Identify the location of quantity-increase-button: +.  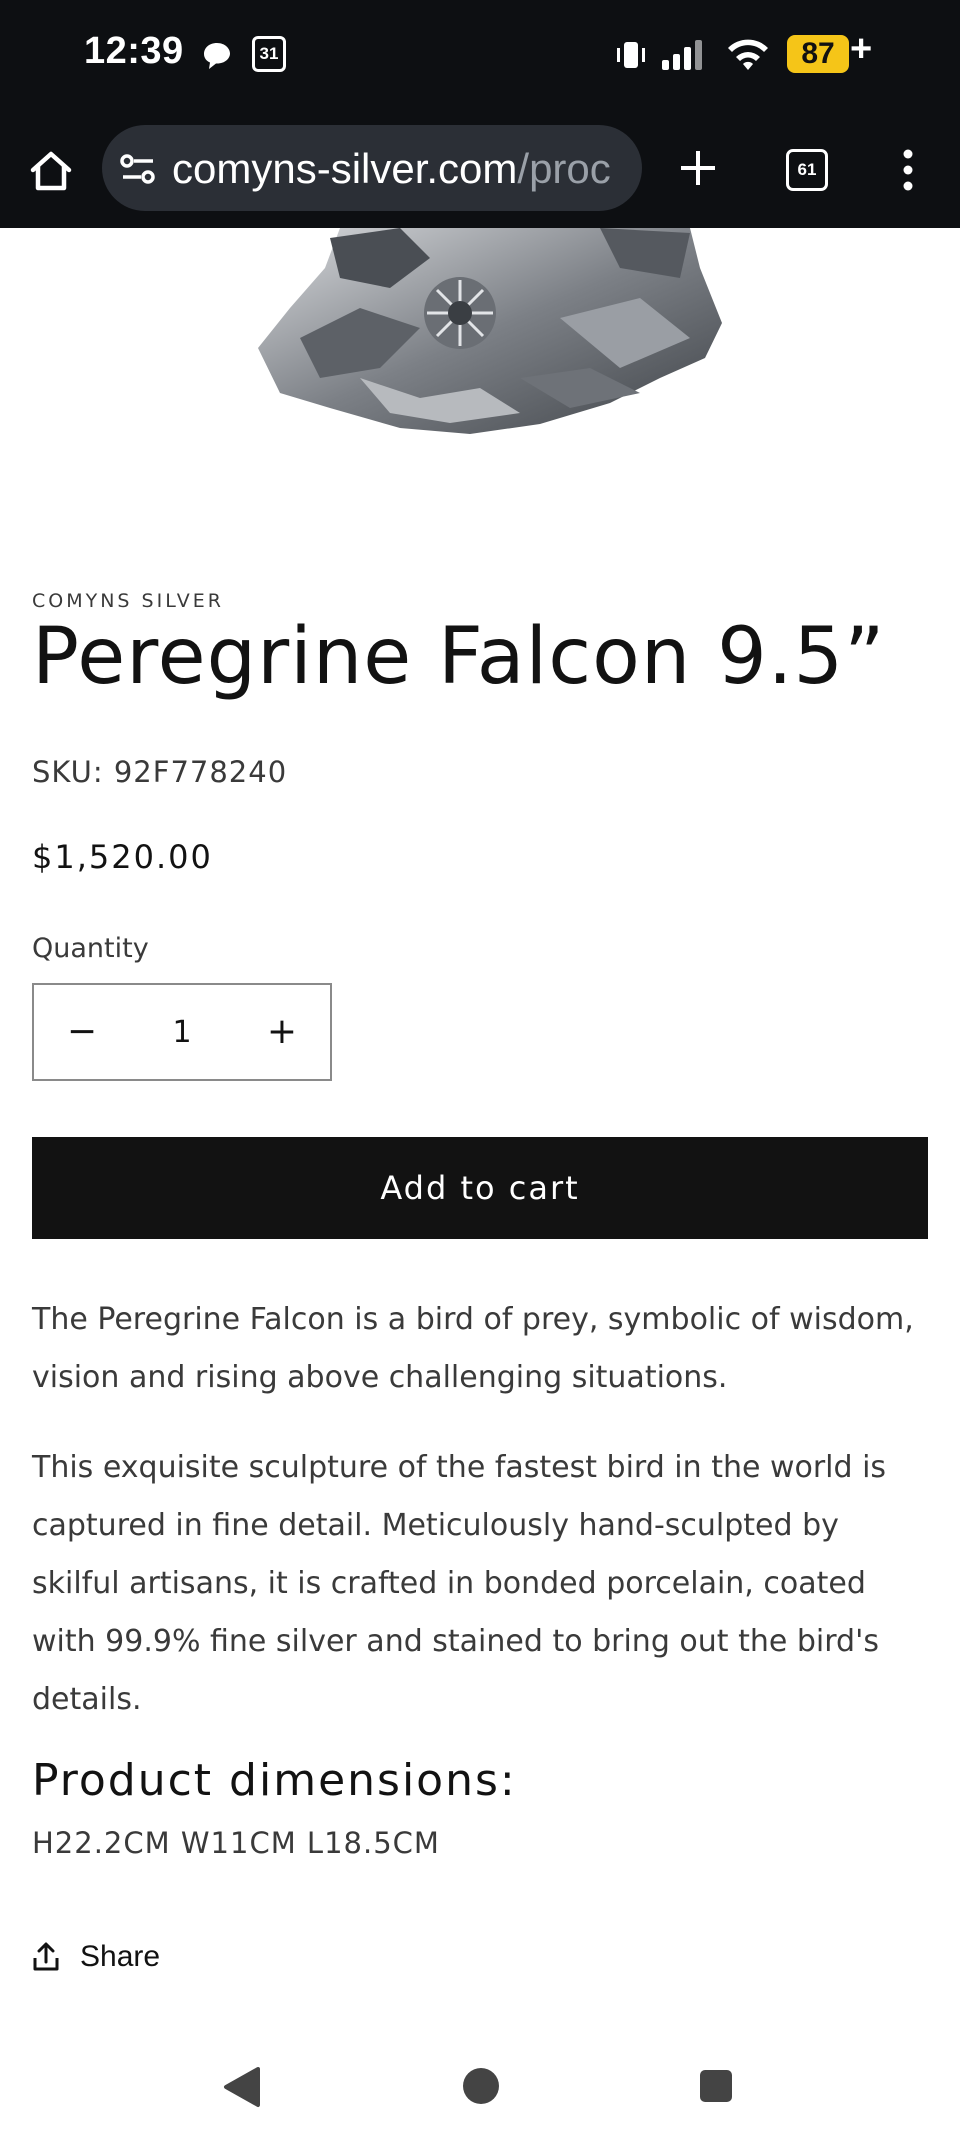
(282, 1032).